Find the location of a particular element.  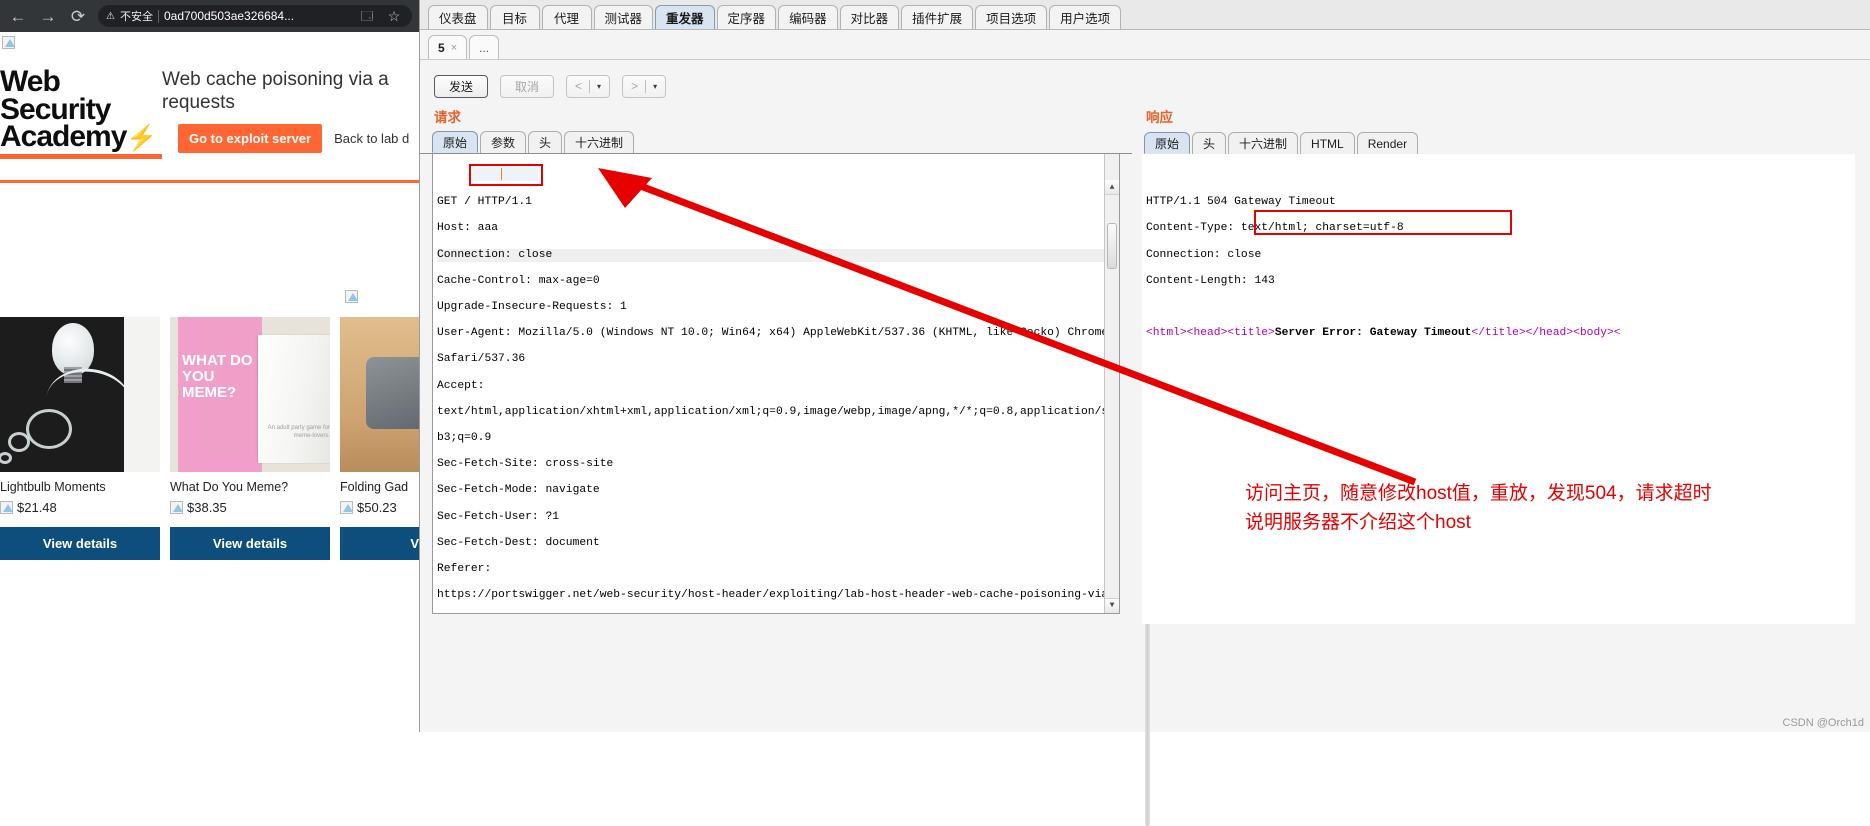

translate-icon: 🗔 is located at coordinates (367, 16).